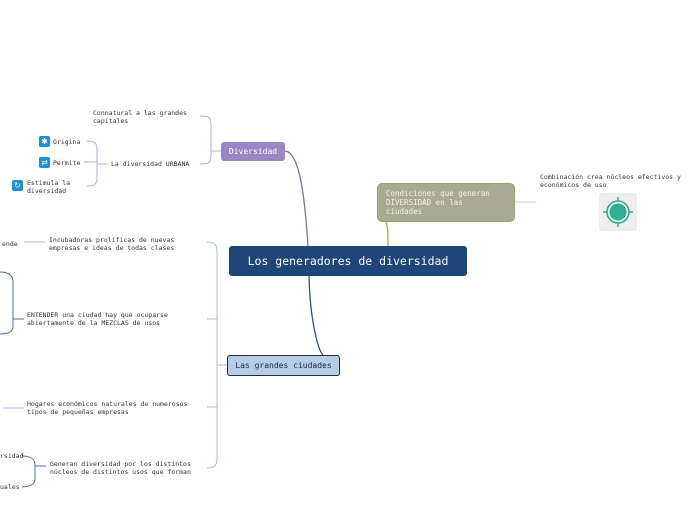 This screenshot has width=696, height=520. Describe the element at coordinates (11, 456) in the screenshot. I see `subtopic-rsidad: rsidad` at that location.